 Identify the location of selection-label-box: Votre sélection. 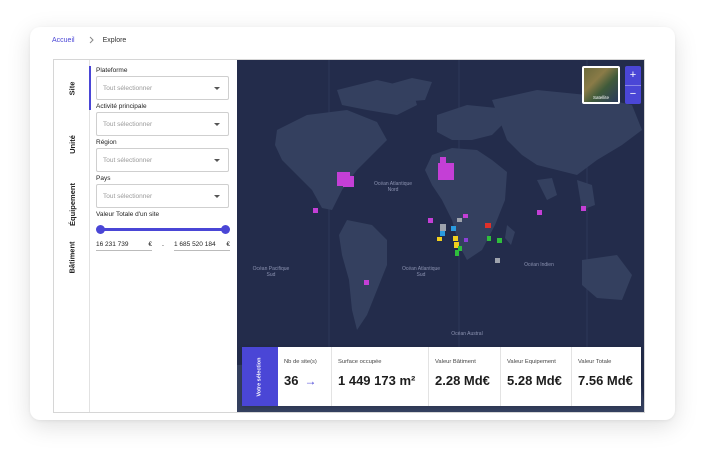
(260, 376).